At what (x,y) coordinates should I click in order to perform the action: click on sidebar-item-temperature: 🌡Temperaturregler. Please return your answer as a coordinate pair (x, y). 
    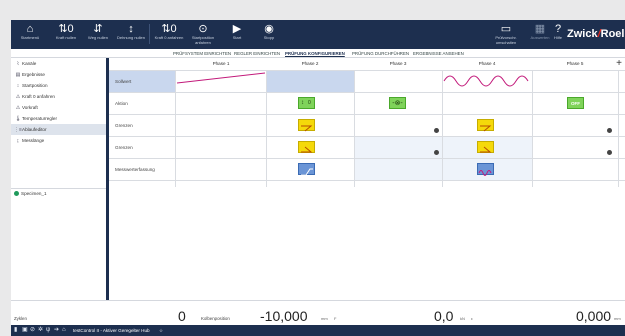
    Looking at the image, I should click on (58, 118).